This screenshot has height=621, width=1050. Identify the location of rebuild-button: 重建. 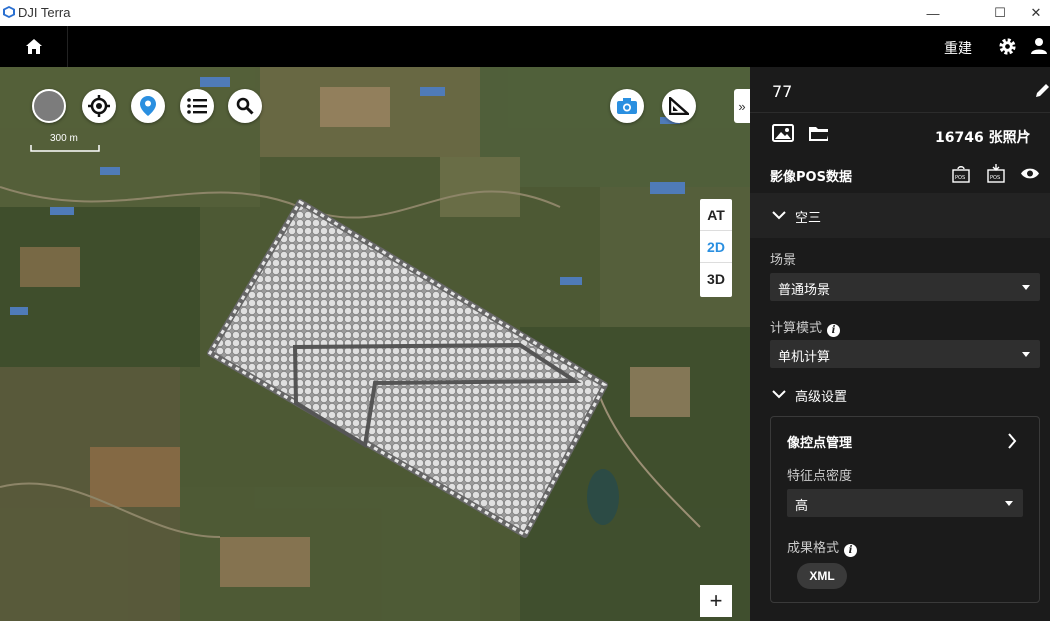
(958, 48).